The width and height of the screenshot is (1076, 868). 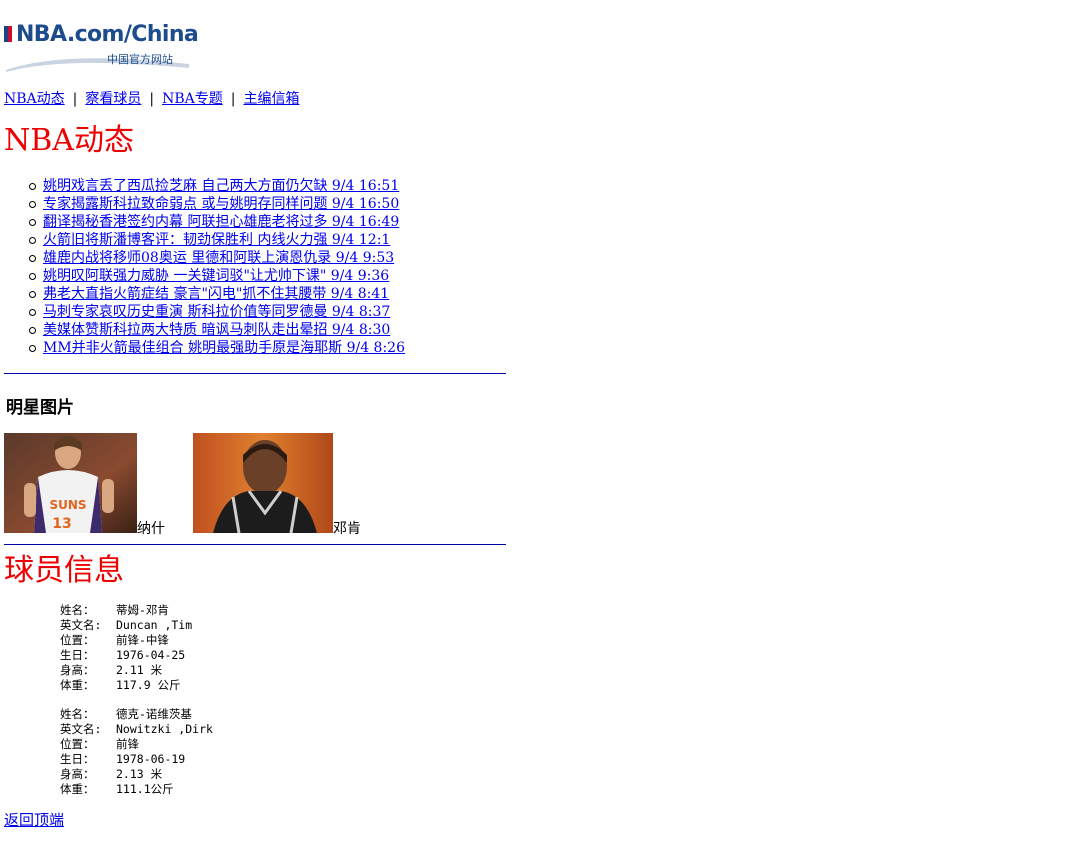 What do you see at coordinates (61, 524) in the screenshot?
I see `svg-text: 13` at bounding box center [61, 524].